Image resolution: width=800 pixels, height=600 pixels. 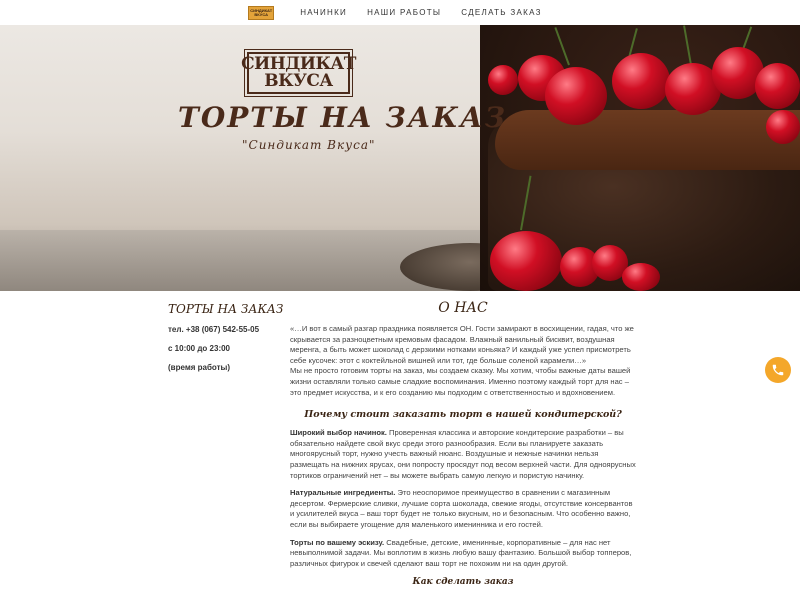 I want to click on hero-logo: СИНДИКАТ ВКУСА, so click(x=298, y=73).